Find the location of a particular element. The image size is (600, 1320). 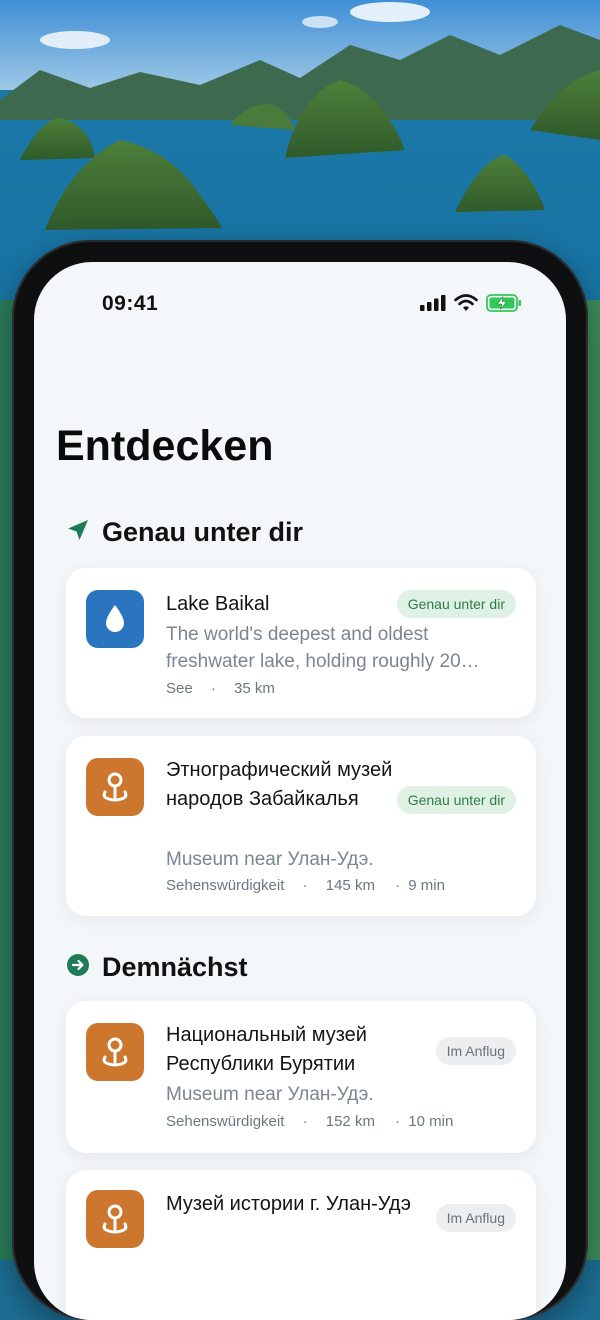

card-title: Lake Baikal is located at coordinates (218, 604).